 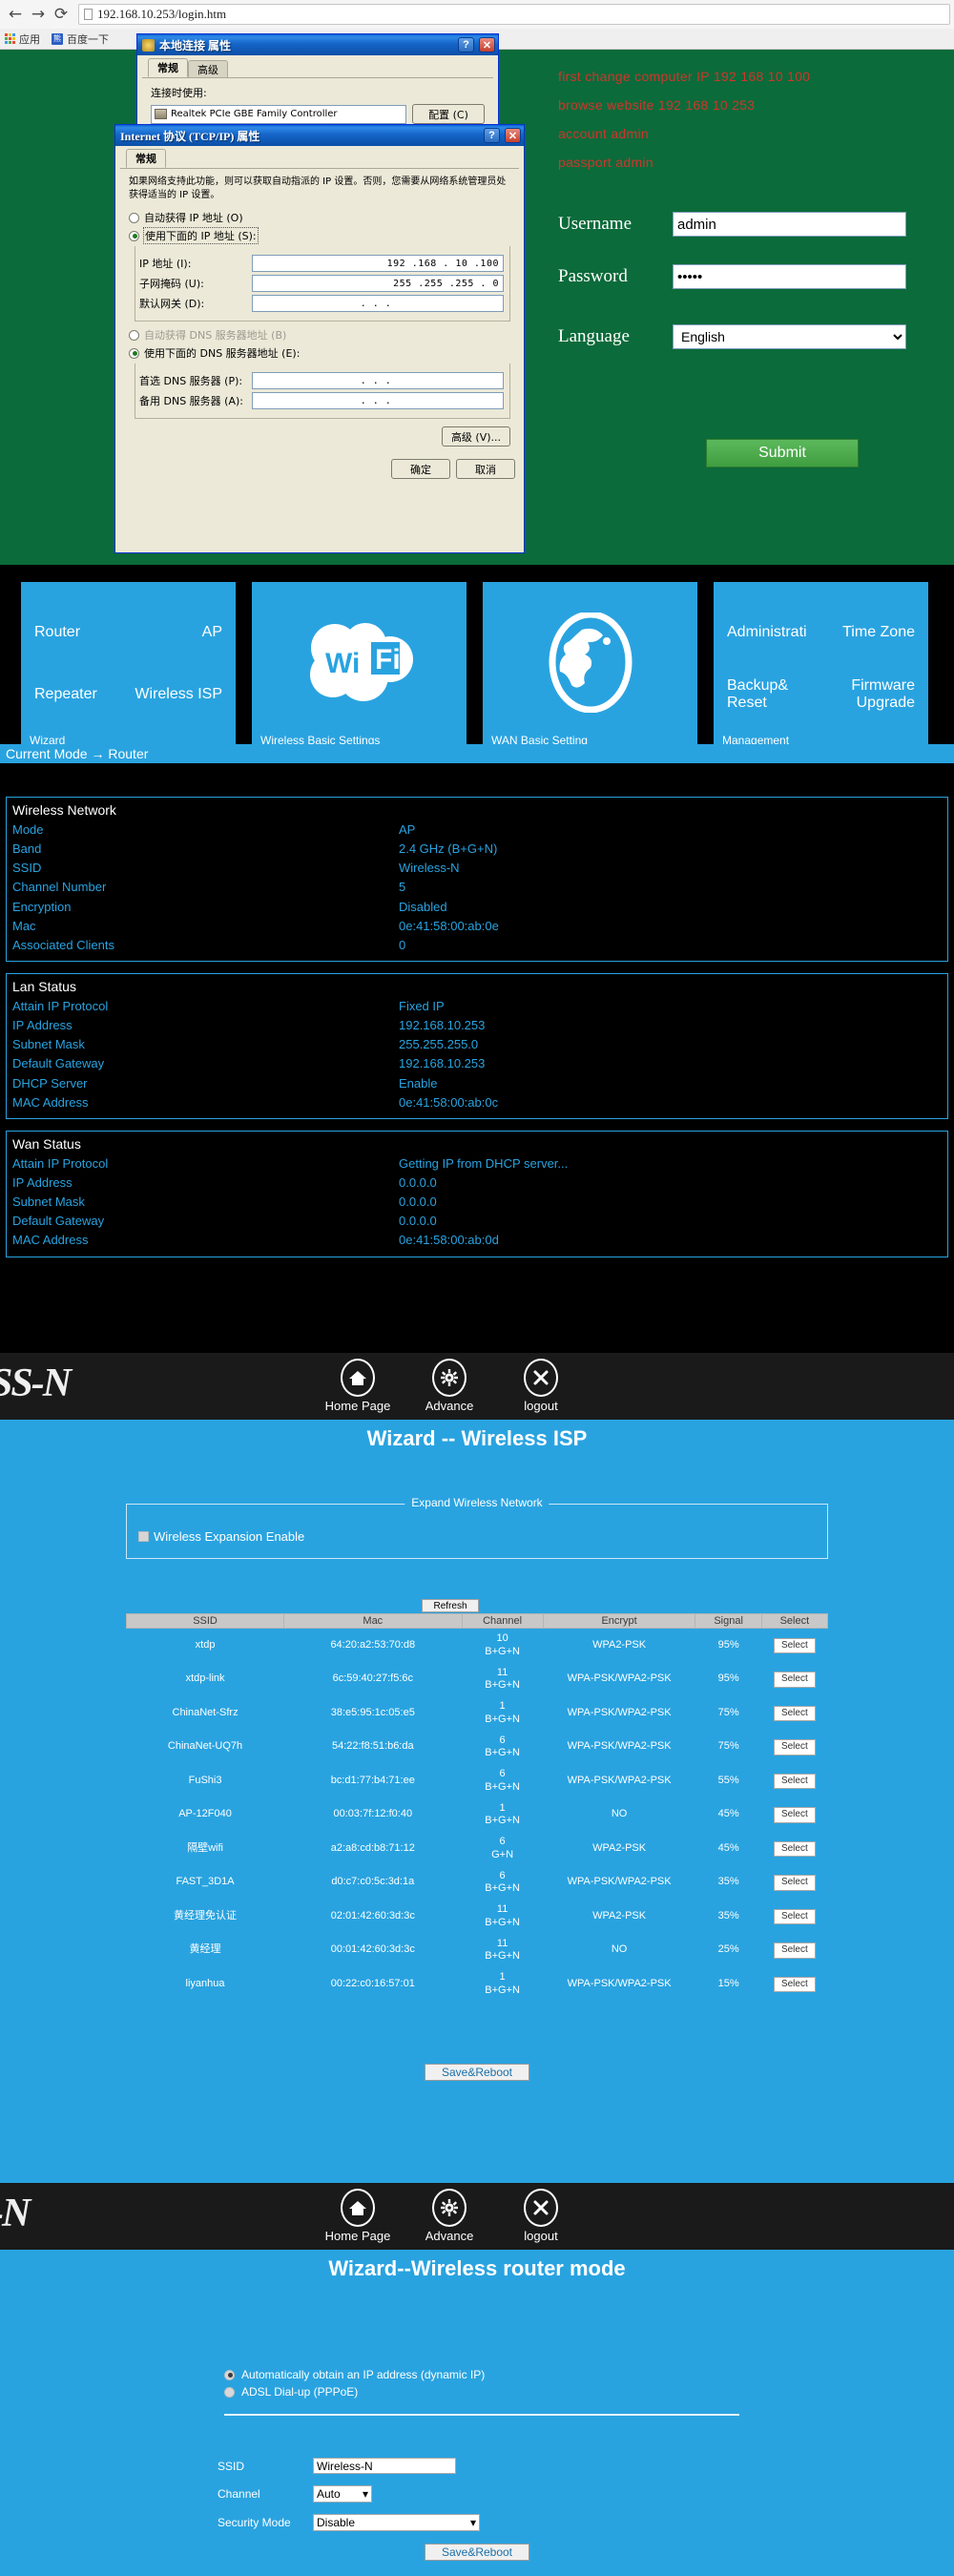 What do you see at coordinates (58, 1221) in the screenshot?
I see `status-key: Default Gateway` at bounding box center [58, 1221].